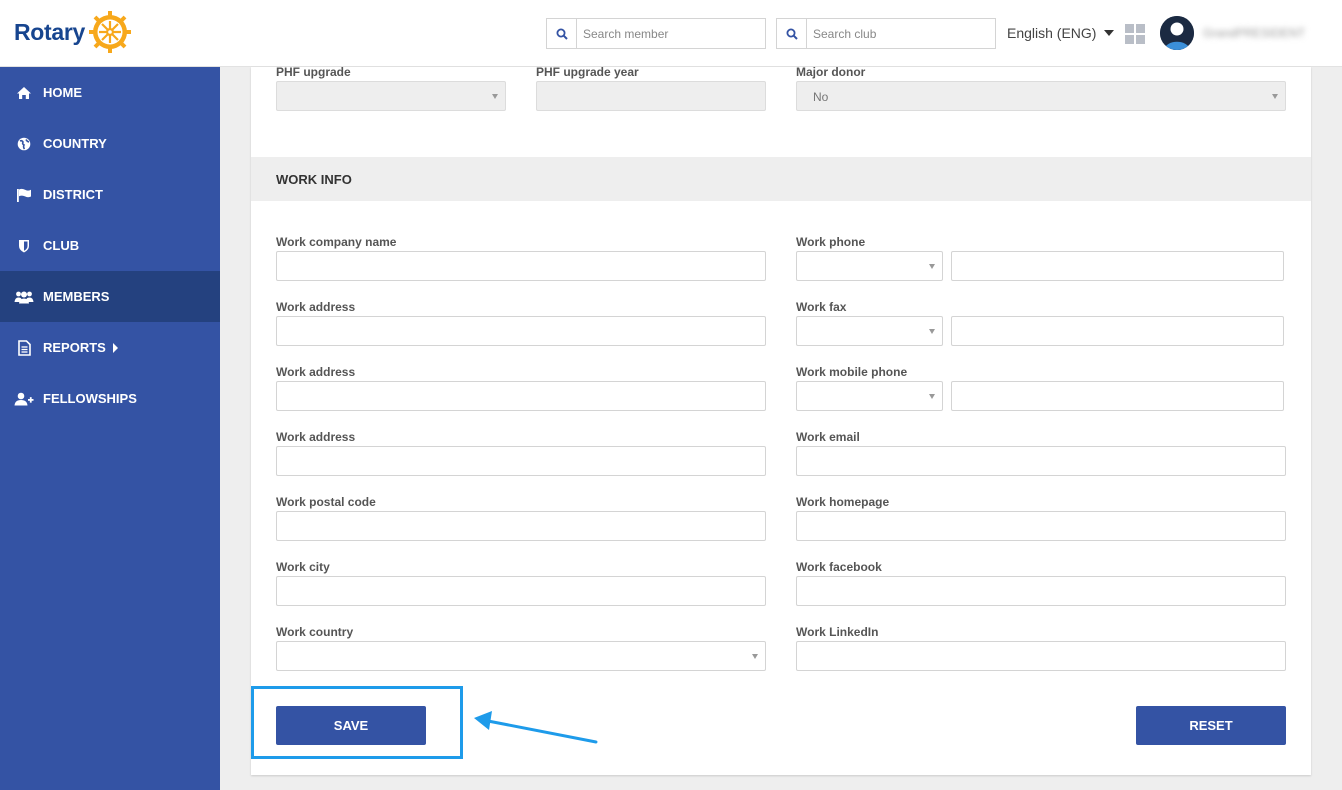 This screenshot has width=1342, height=790. I want to click on phf-upgrade-label: PHF upgrade, so click(313, 72).